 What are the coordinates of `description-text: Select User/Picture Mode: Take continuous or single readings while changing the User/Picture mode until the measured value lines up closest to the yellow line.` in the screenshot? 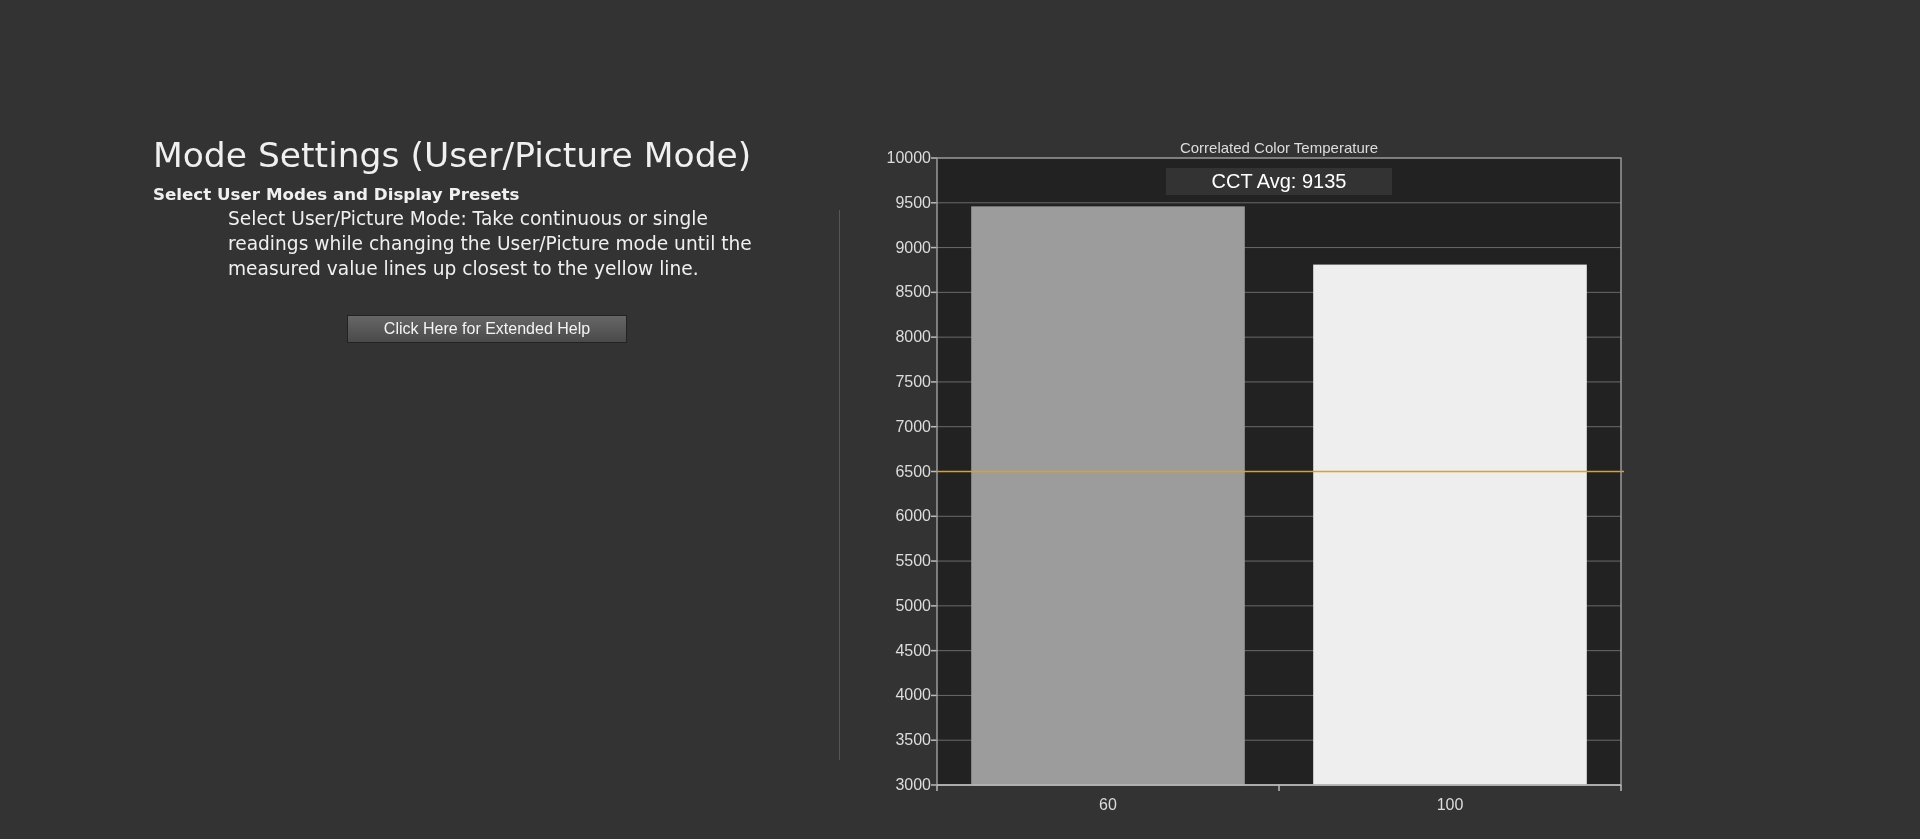 It's located at (490, 244).